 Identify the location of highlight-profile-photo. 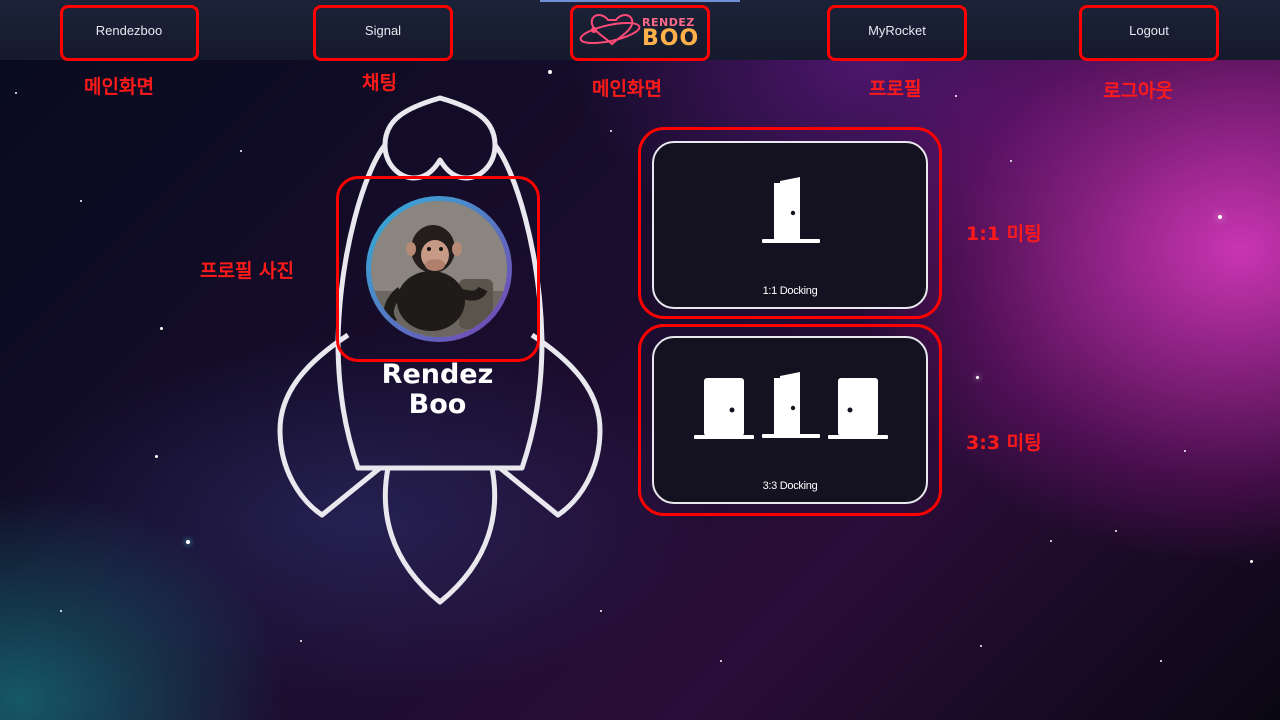
(438, 269).